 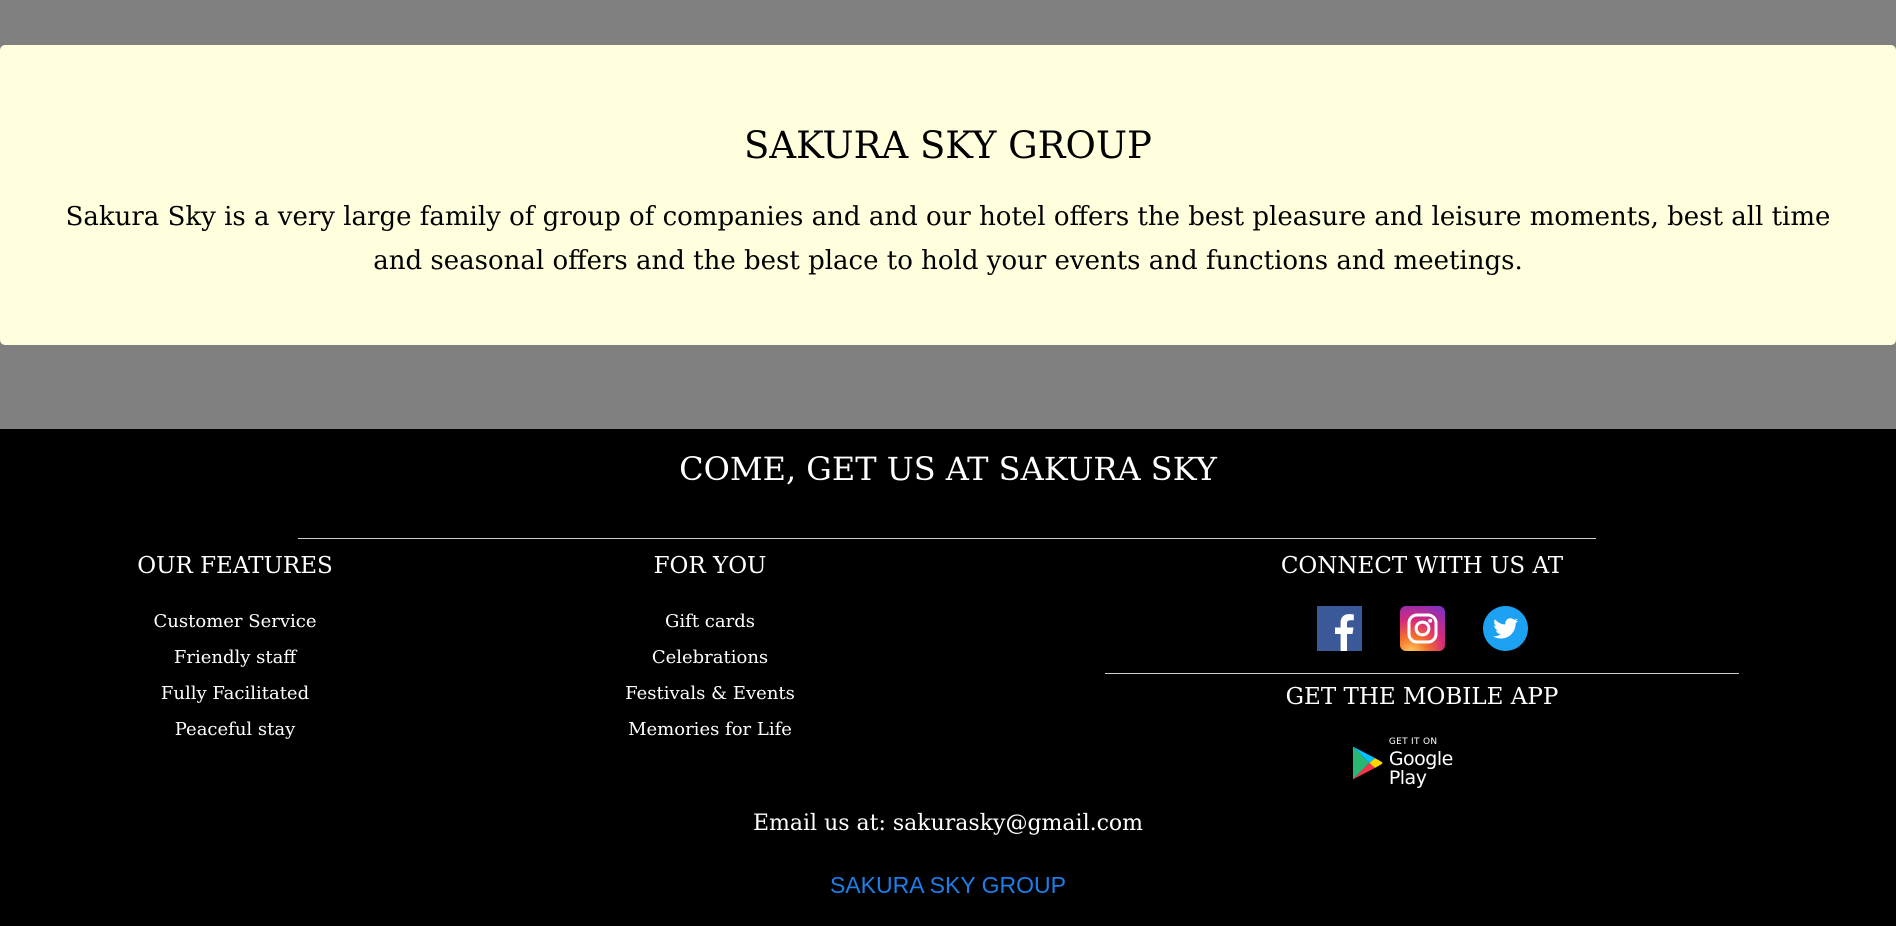 I want to click on google-play-big-text: Google Play, so click(x=1421, y=768).